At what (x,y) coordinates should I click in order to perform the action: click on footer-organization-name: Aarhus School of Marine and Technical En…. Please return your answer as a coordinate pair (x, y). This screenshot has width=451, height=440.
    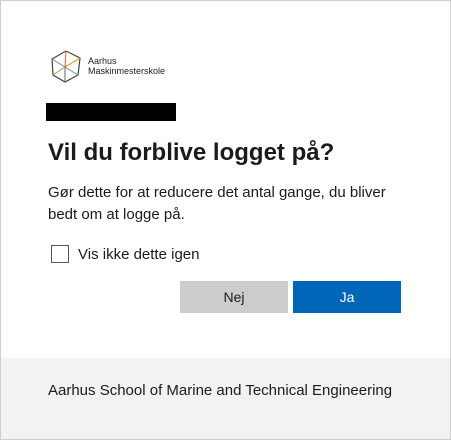
    Looking at the image, I should click on (220, 390).